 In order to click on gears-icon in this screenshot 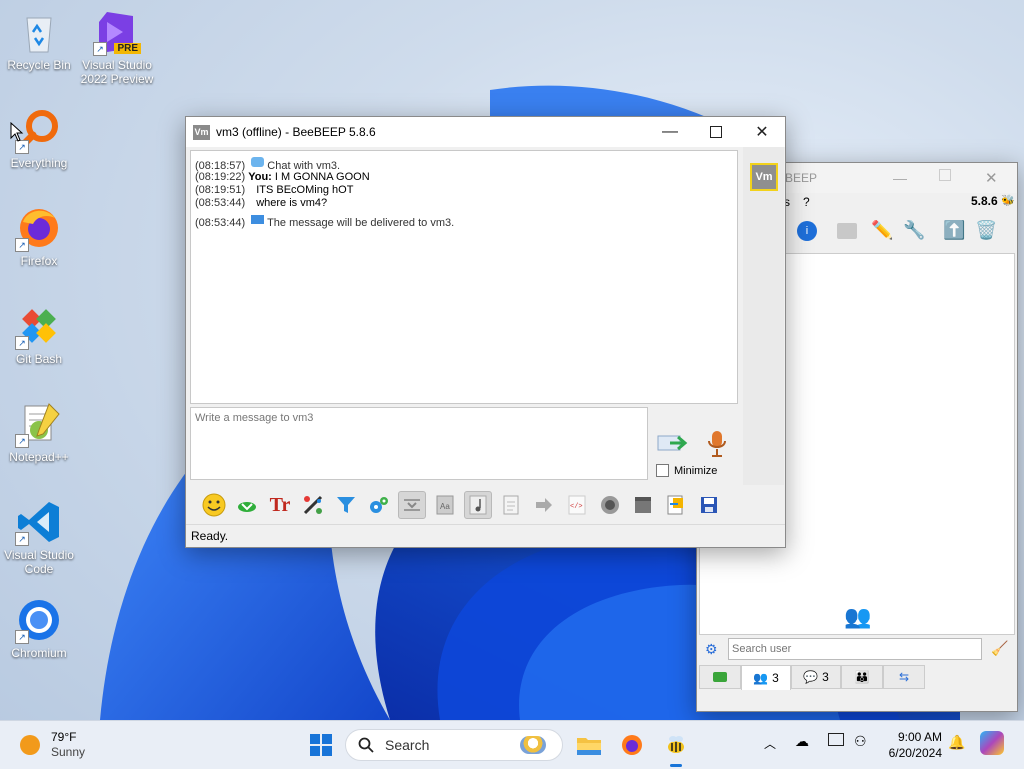, I will do `click(379, 505)`.